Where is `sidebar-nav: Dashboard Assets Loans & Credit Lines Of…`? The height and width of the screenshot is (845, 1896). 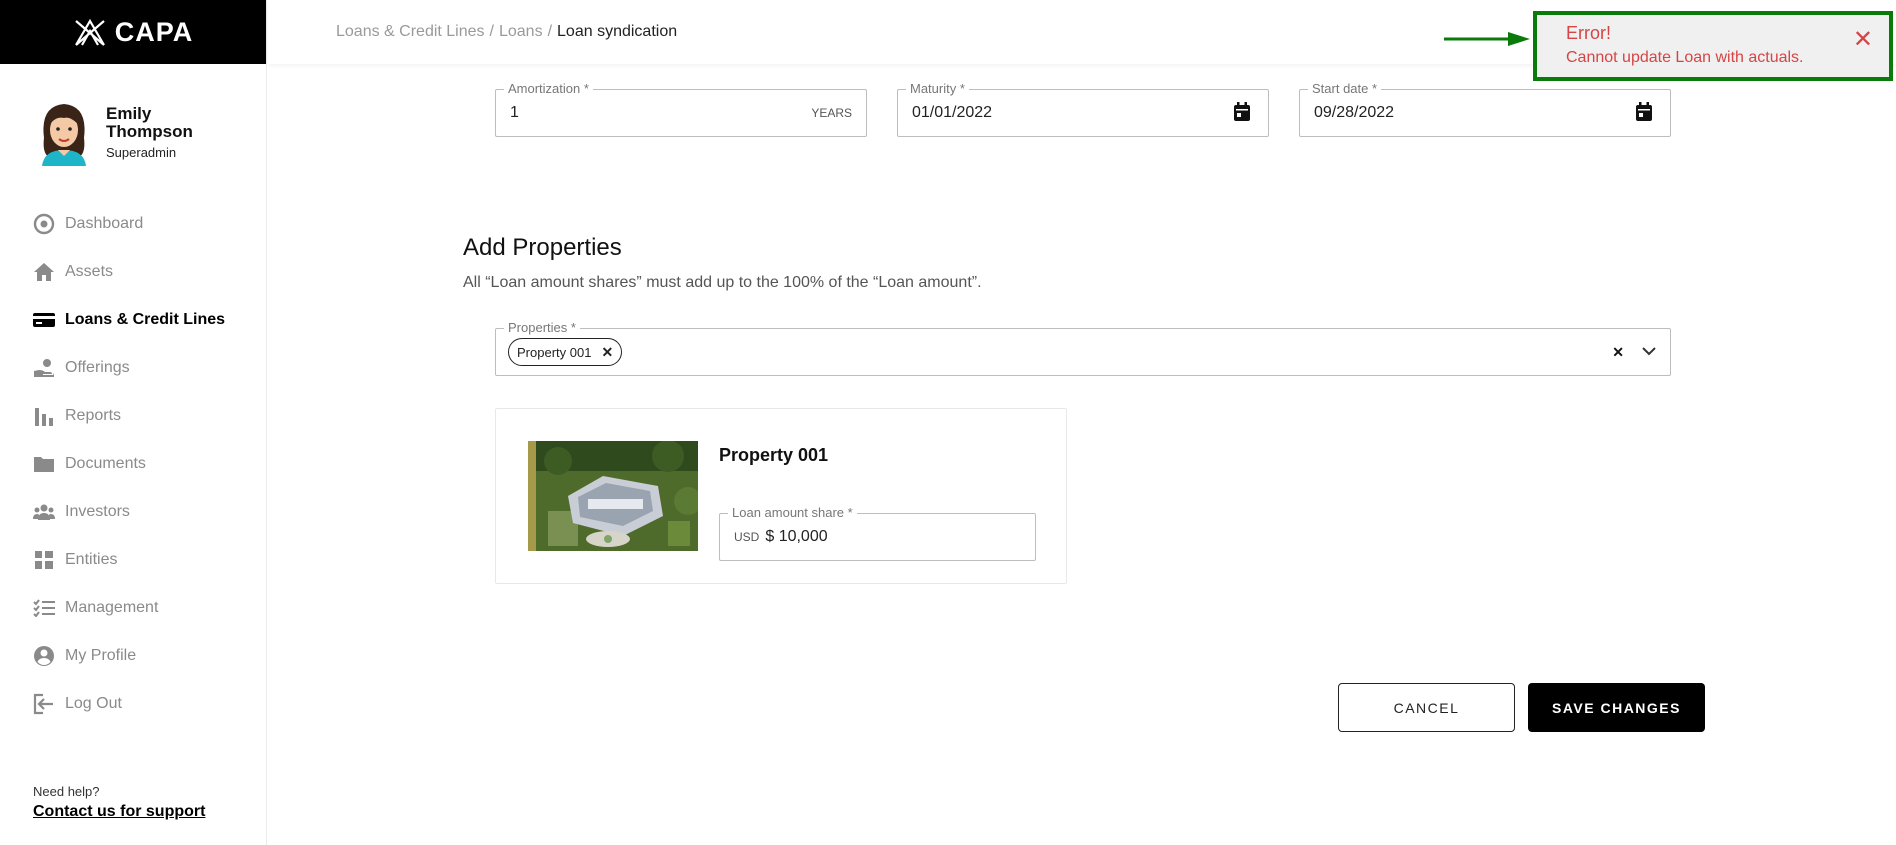
sidebar-nav: Dashboard Assets Loans & Credit Lines Of… is located at coordinates (133, 464).